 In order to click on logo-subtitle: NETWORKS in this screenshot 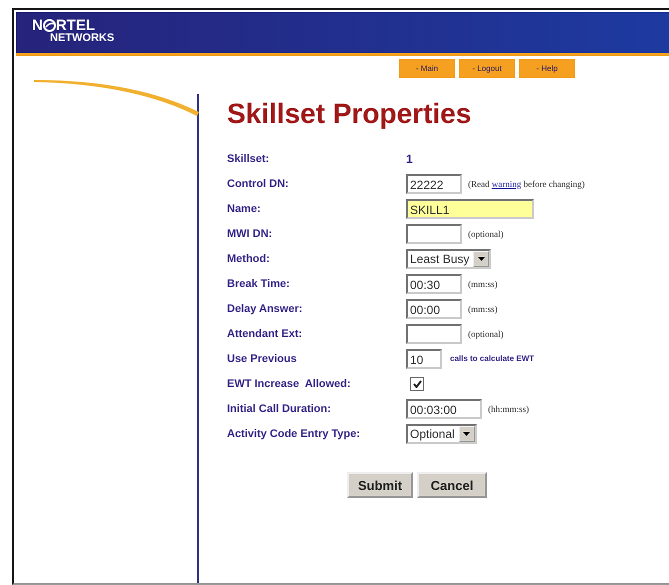, I will do `click(82, 38)`.